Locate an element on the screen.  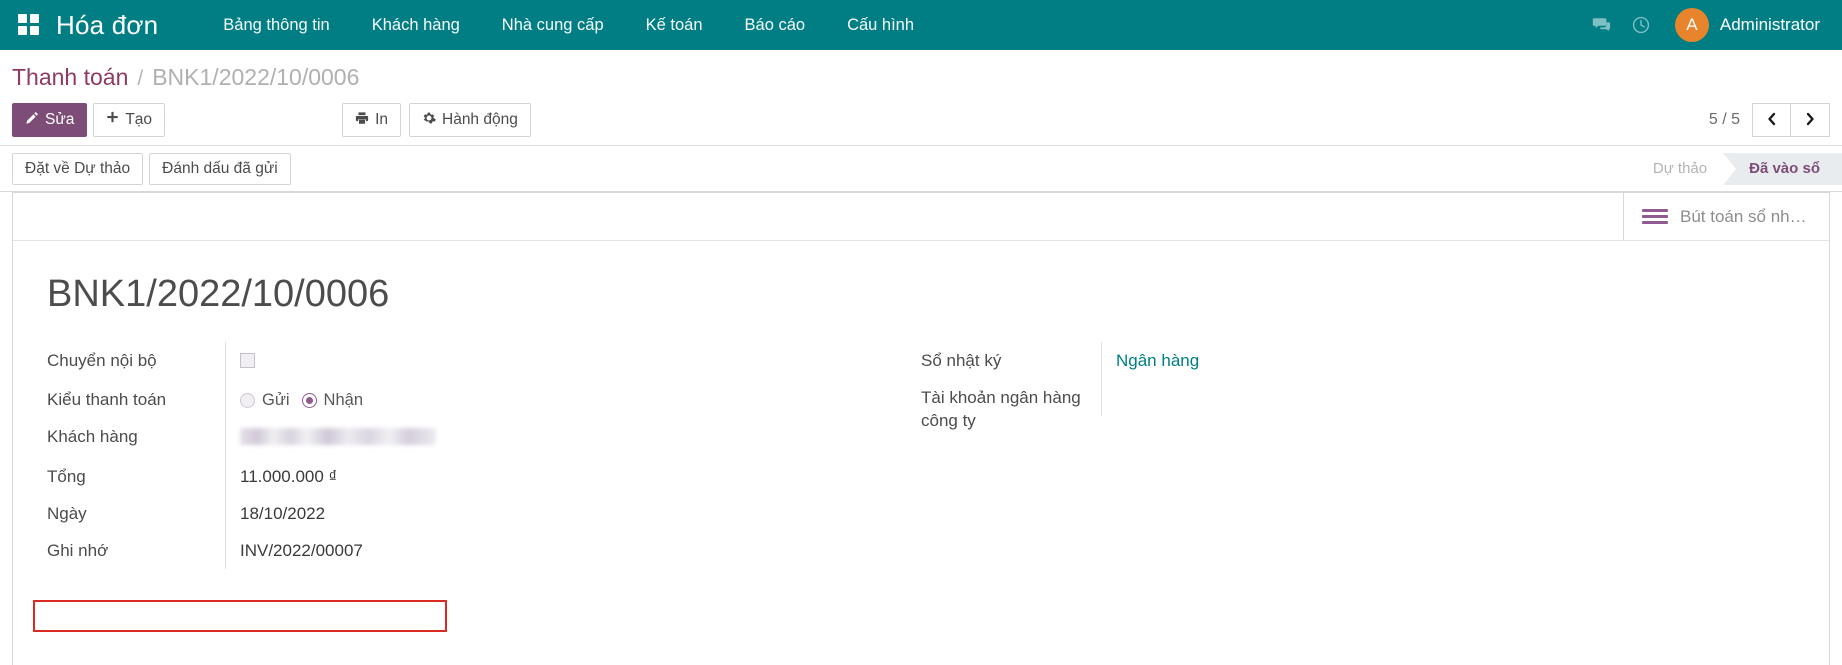
menu-item-vendors: Nhà cung cấp is located at coordinates (553, 25).